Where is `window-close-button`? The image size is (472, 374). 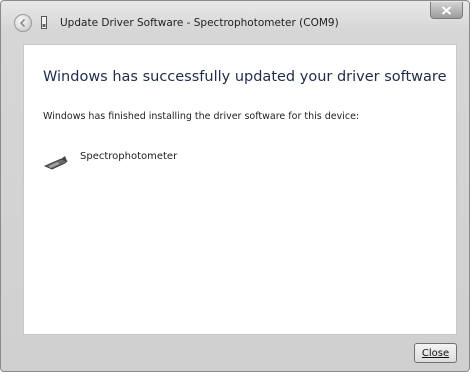 window-close-button is located at coordinates (446, 10).